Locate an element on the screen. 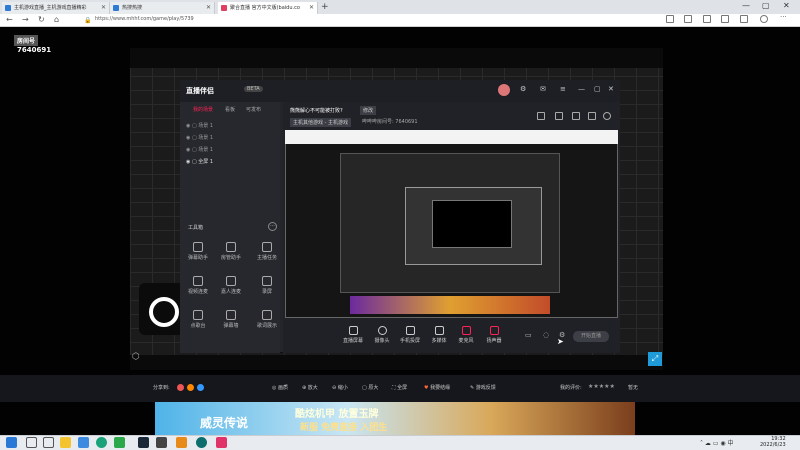 The height and width of the screenshot is (450, 800). browser-tab-1: 主机游戏直播_主机游戏直播精彩 ✕ is located at coordinates (56, 8).